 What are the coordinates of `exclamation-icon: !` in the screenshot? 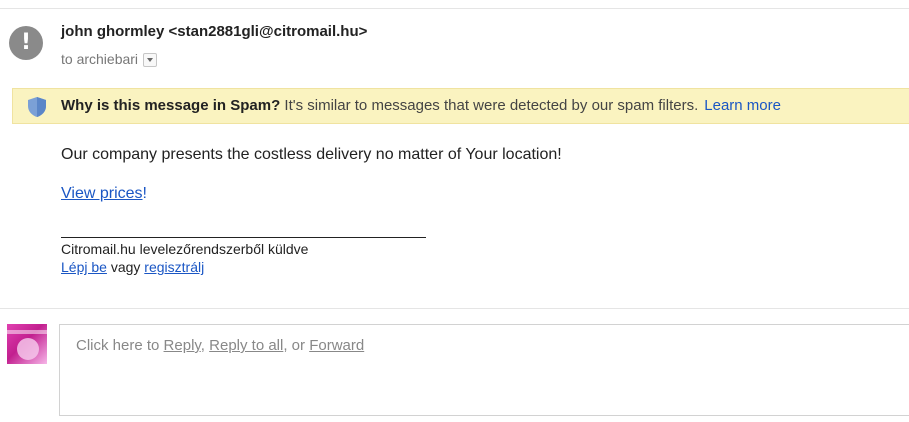 It's located at (26, 42).